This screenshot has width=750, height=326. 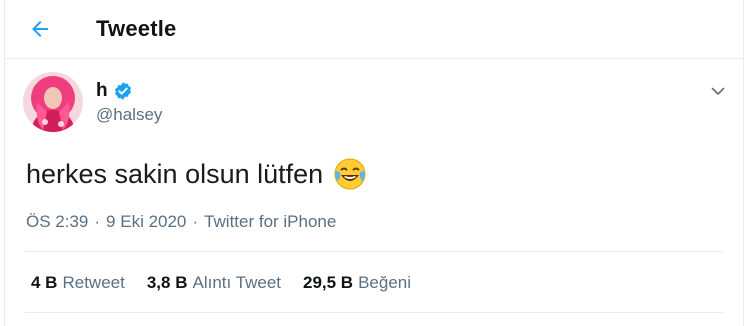 I want to click on author-handle: @halsey, so click(x=129, y=115).